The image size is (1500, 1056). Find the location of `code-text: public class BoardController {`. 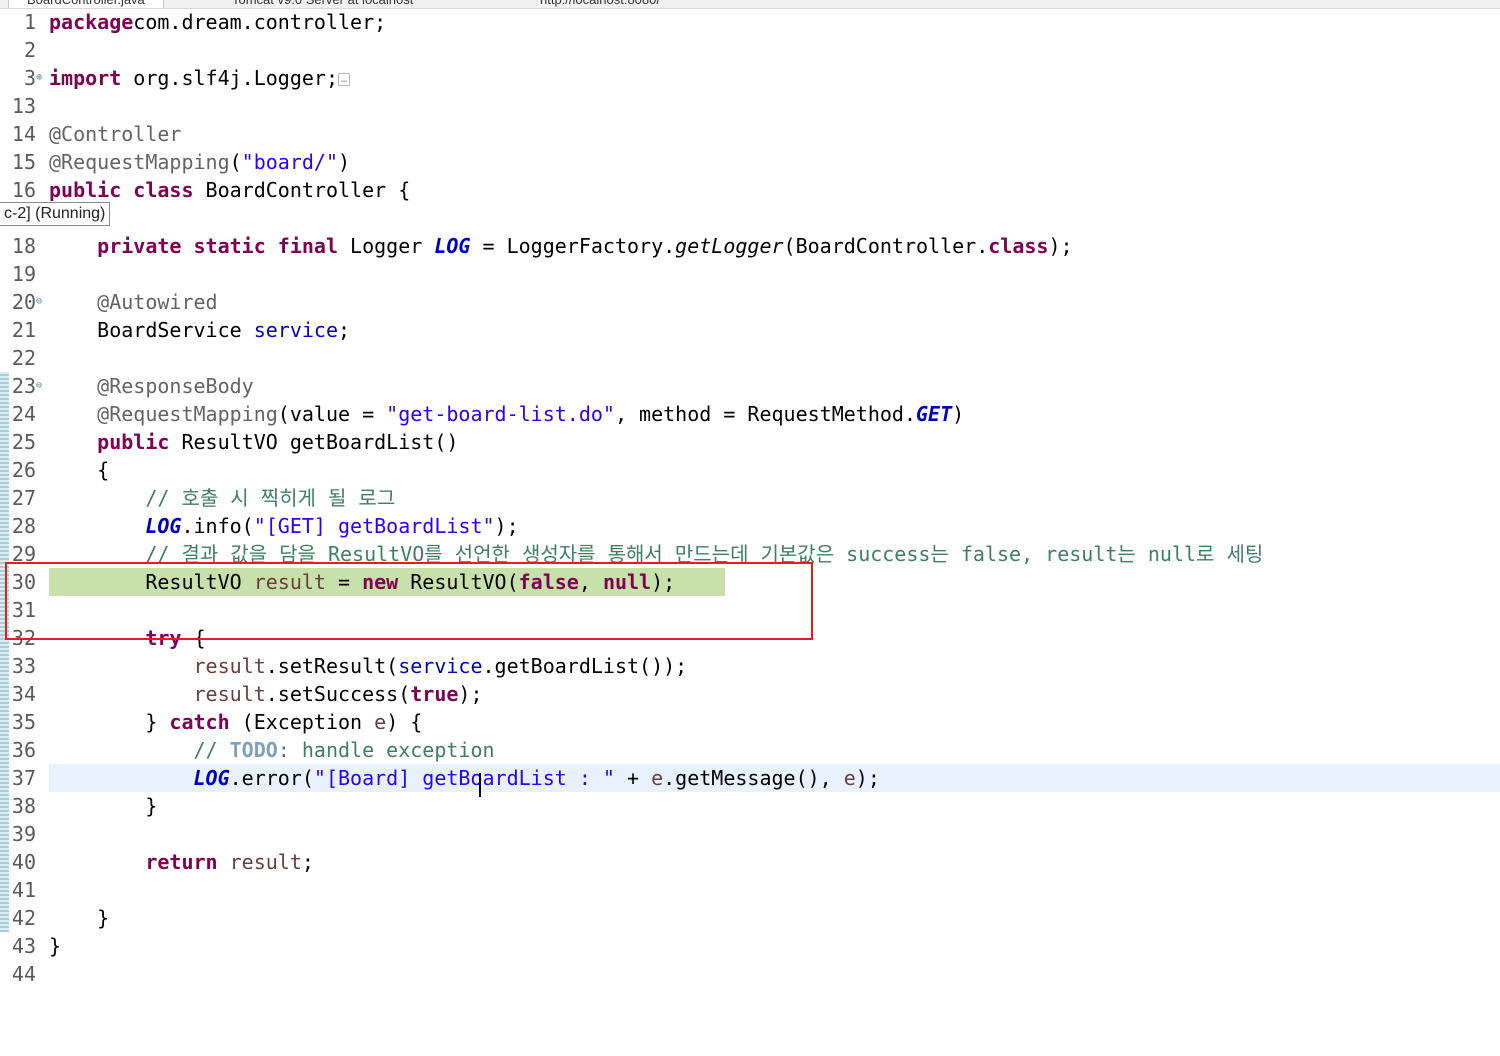

code-text: public class BoardController { is located at coordinates (229, 190).